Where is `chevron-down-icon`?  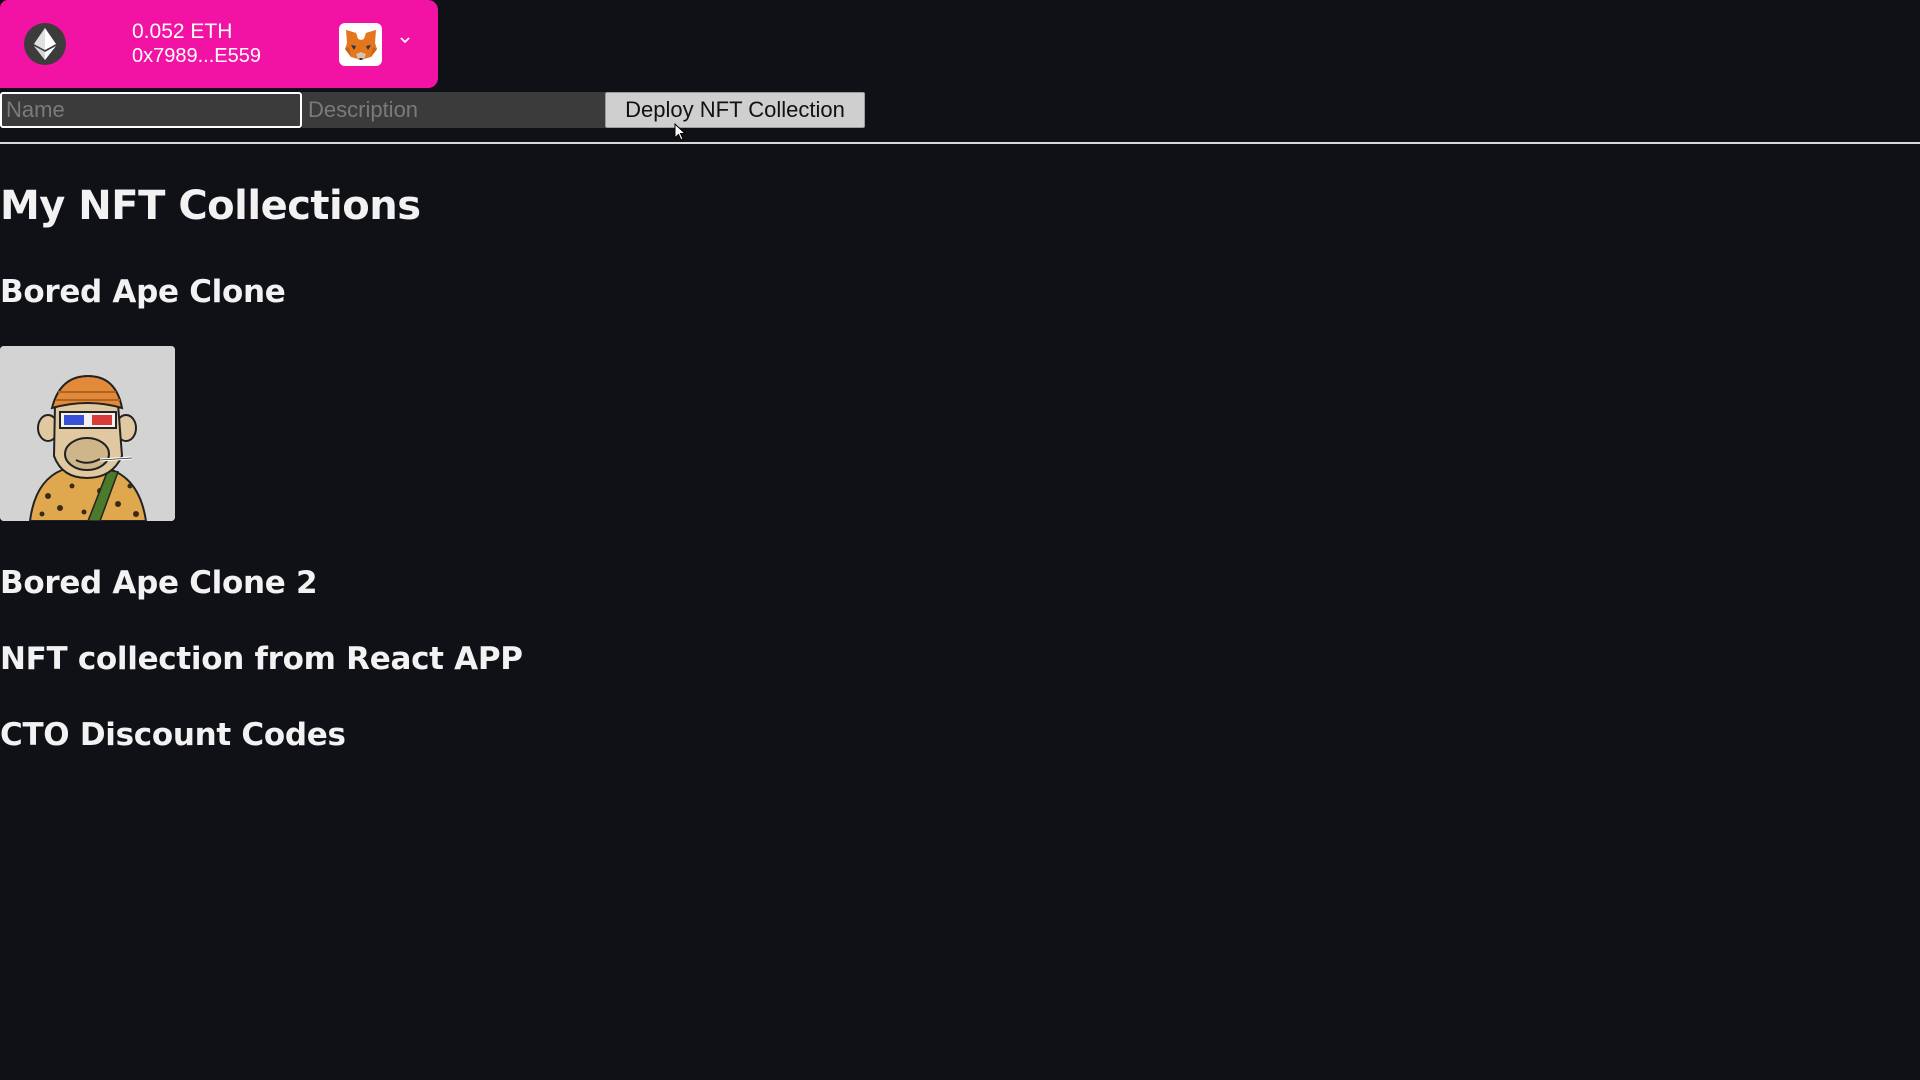 chevron-down-icon is located at coordinates (405, 40).